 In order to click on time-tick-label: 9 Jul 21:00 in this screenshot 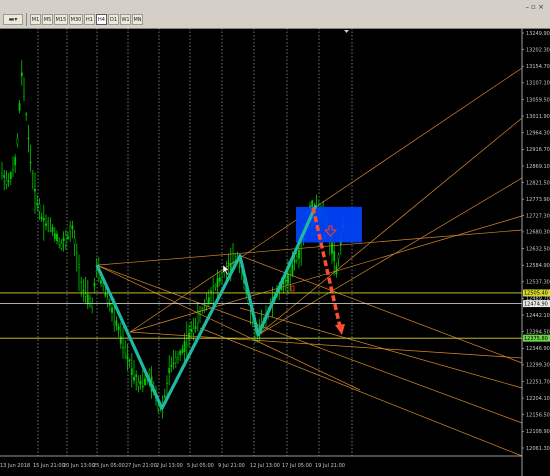, I will do `click(231, 466)`.